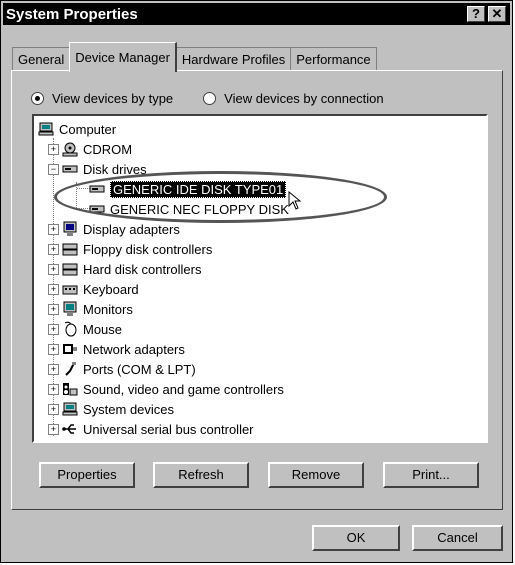  What do you see at coordinates (256, 14) in the screenshot?
I see `title-bar: System Properties ? ✕` at bounding box center [256, 14].